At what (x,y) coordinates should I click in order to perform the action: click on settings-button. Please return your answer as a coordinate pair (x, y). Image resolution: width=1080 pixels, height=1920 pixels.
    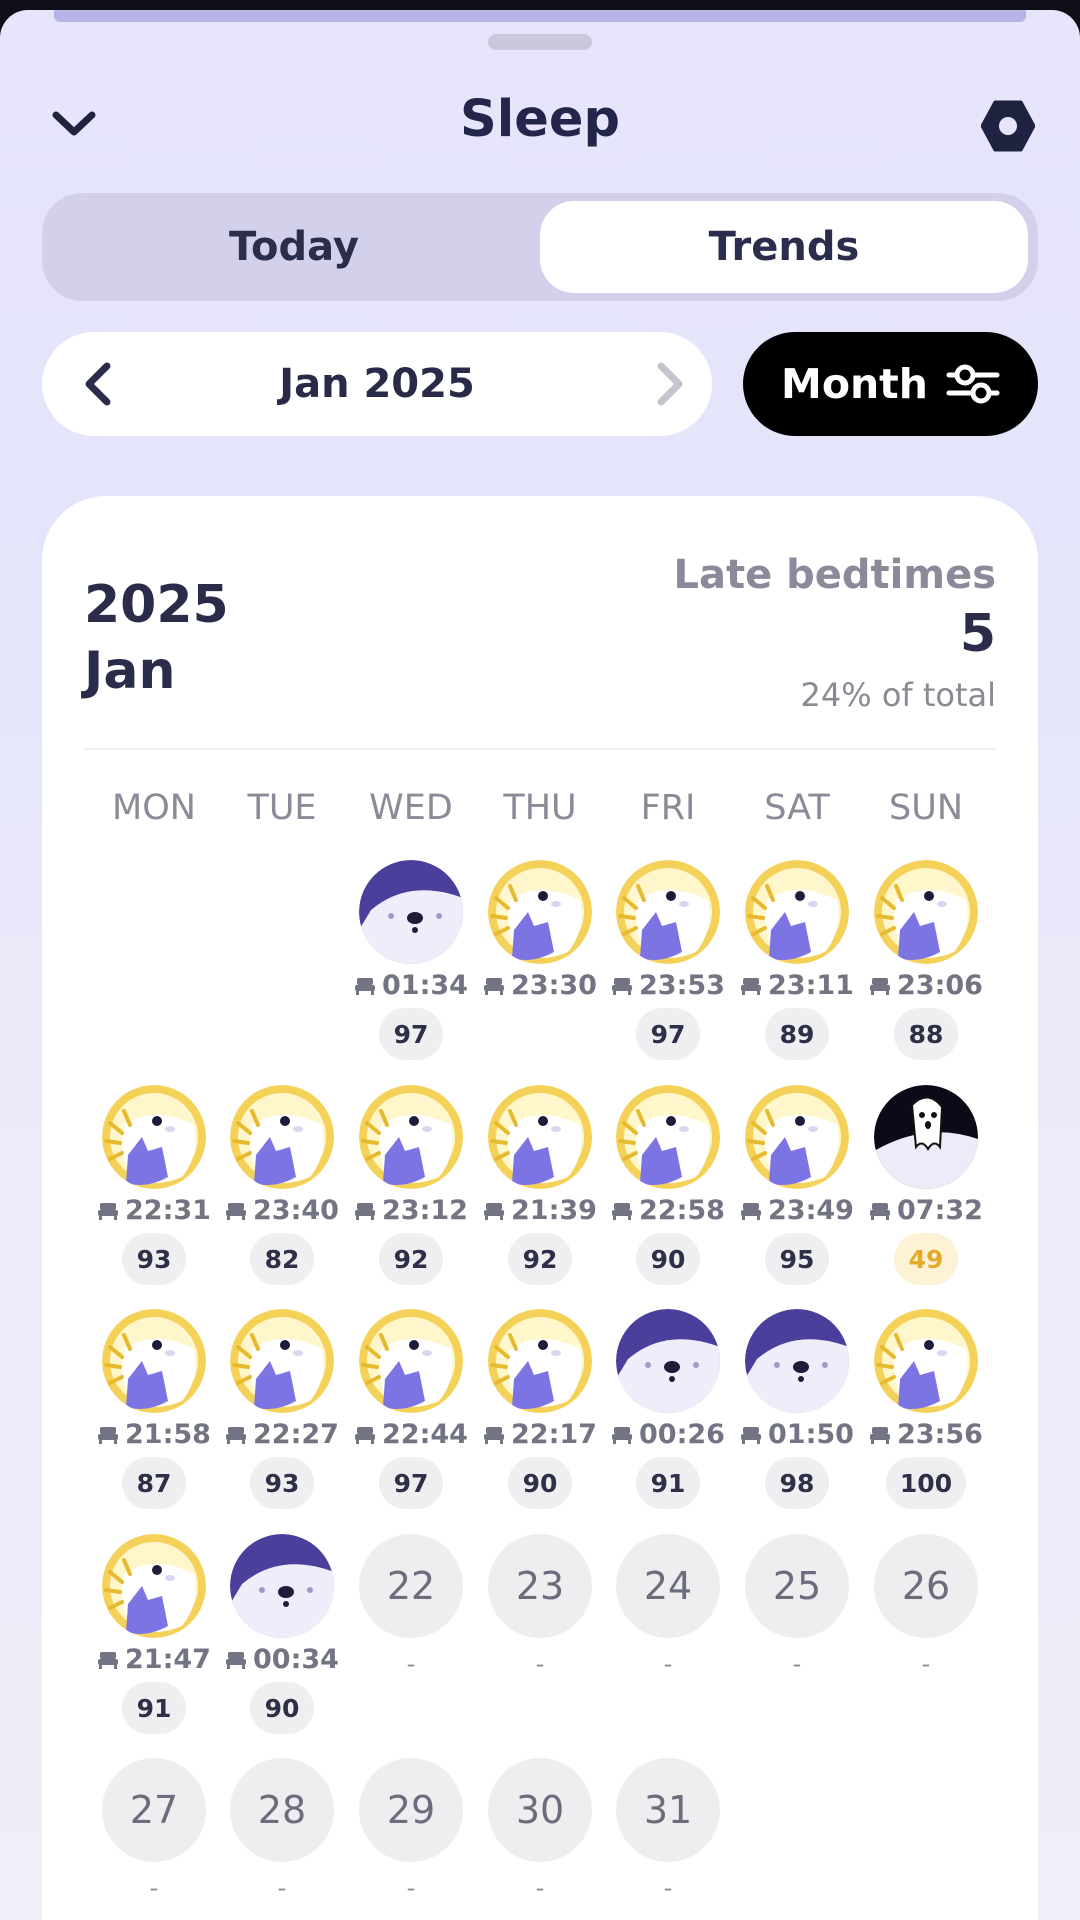
    Looking at the image, I should click on (1008, 126).